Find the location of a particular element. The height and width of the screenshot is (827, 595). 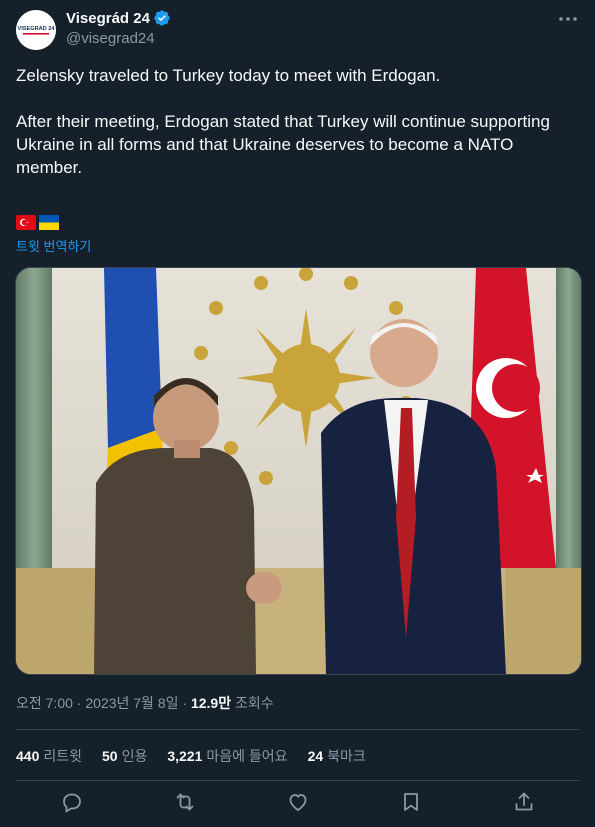

tweet-actions is located at coordinates (297, 804).